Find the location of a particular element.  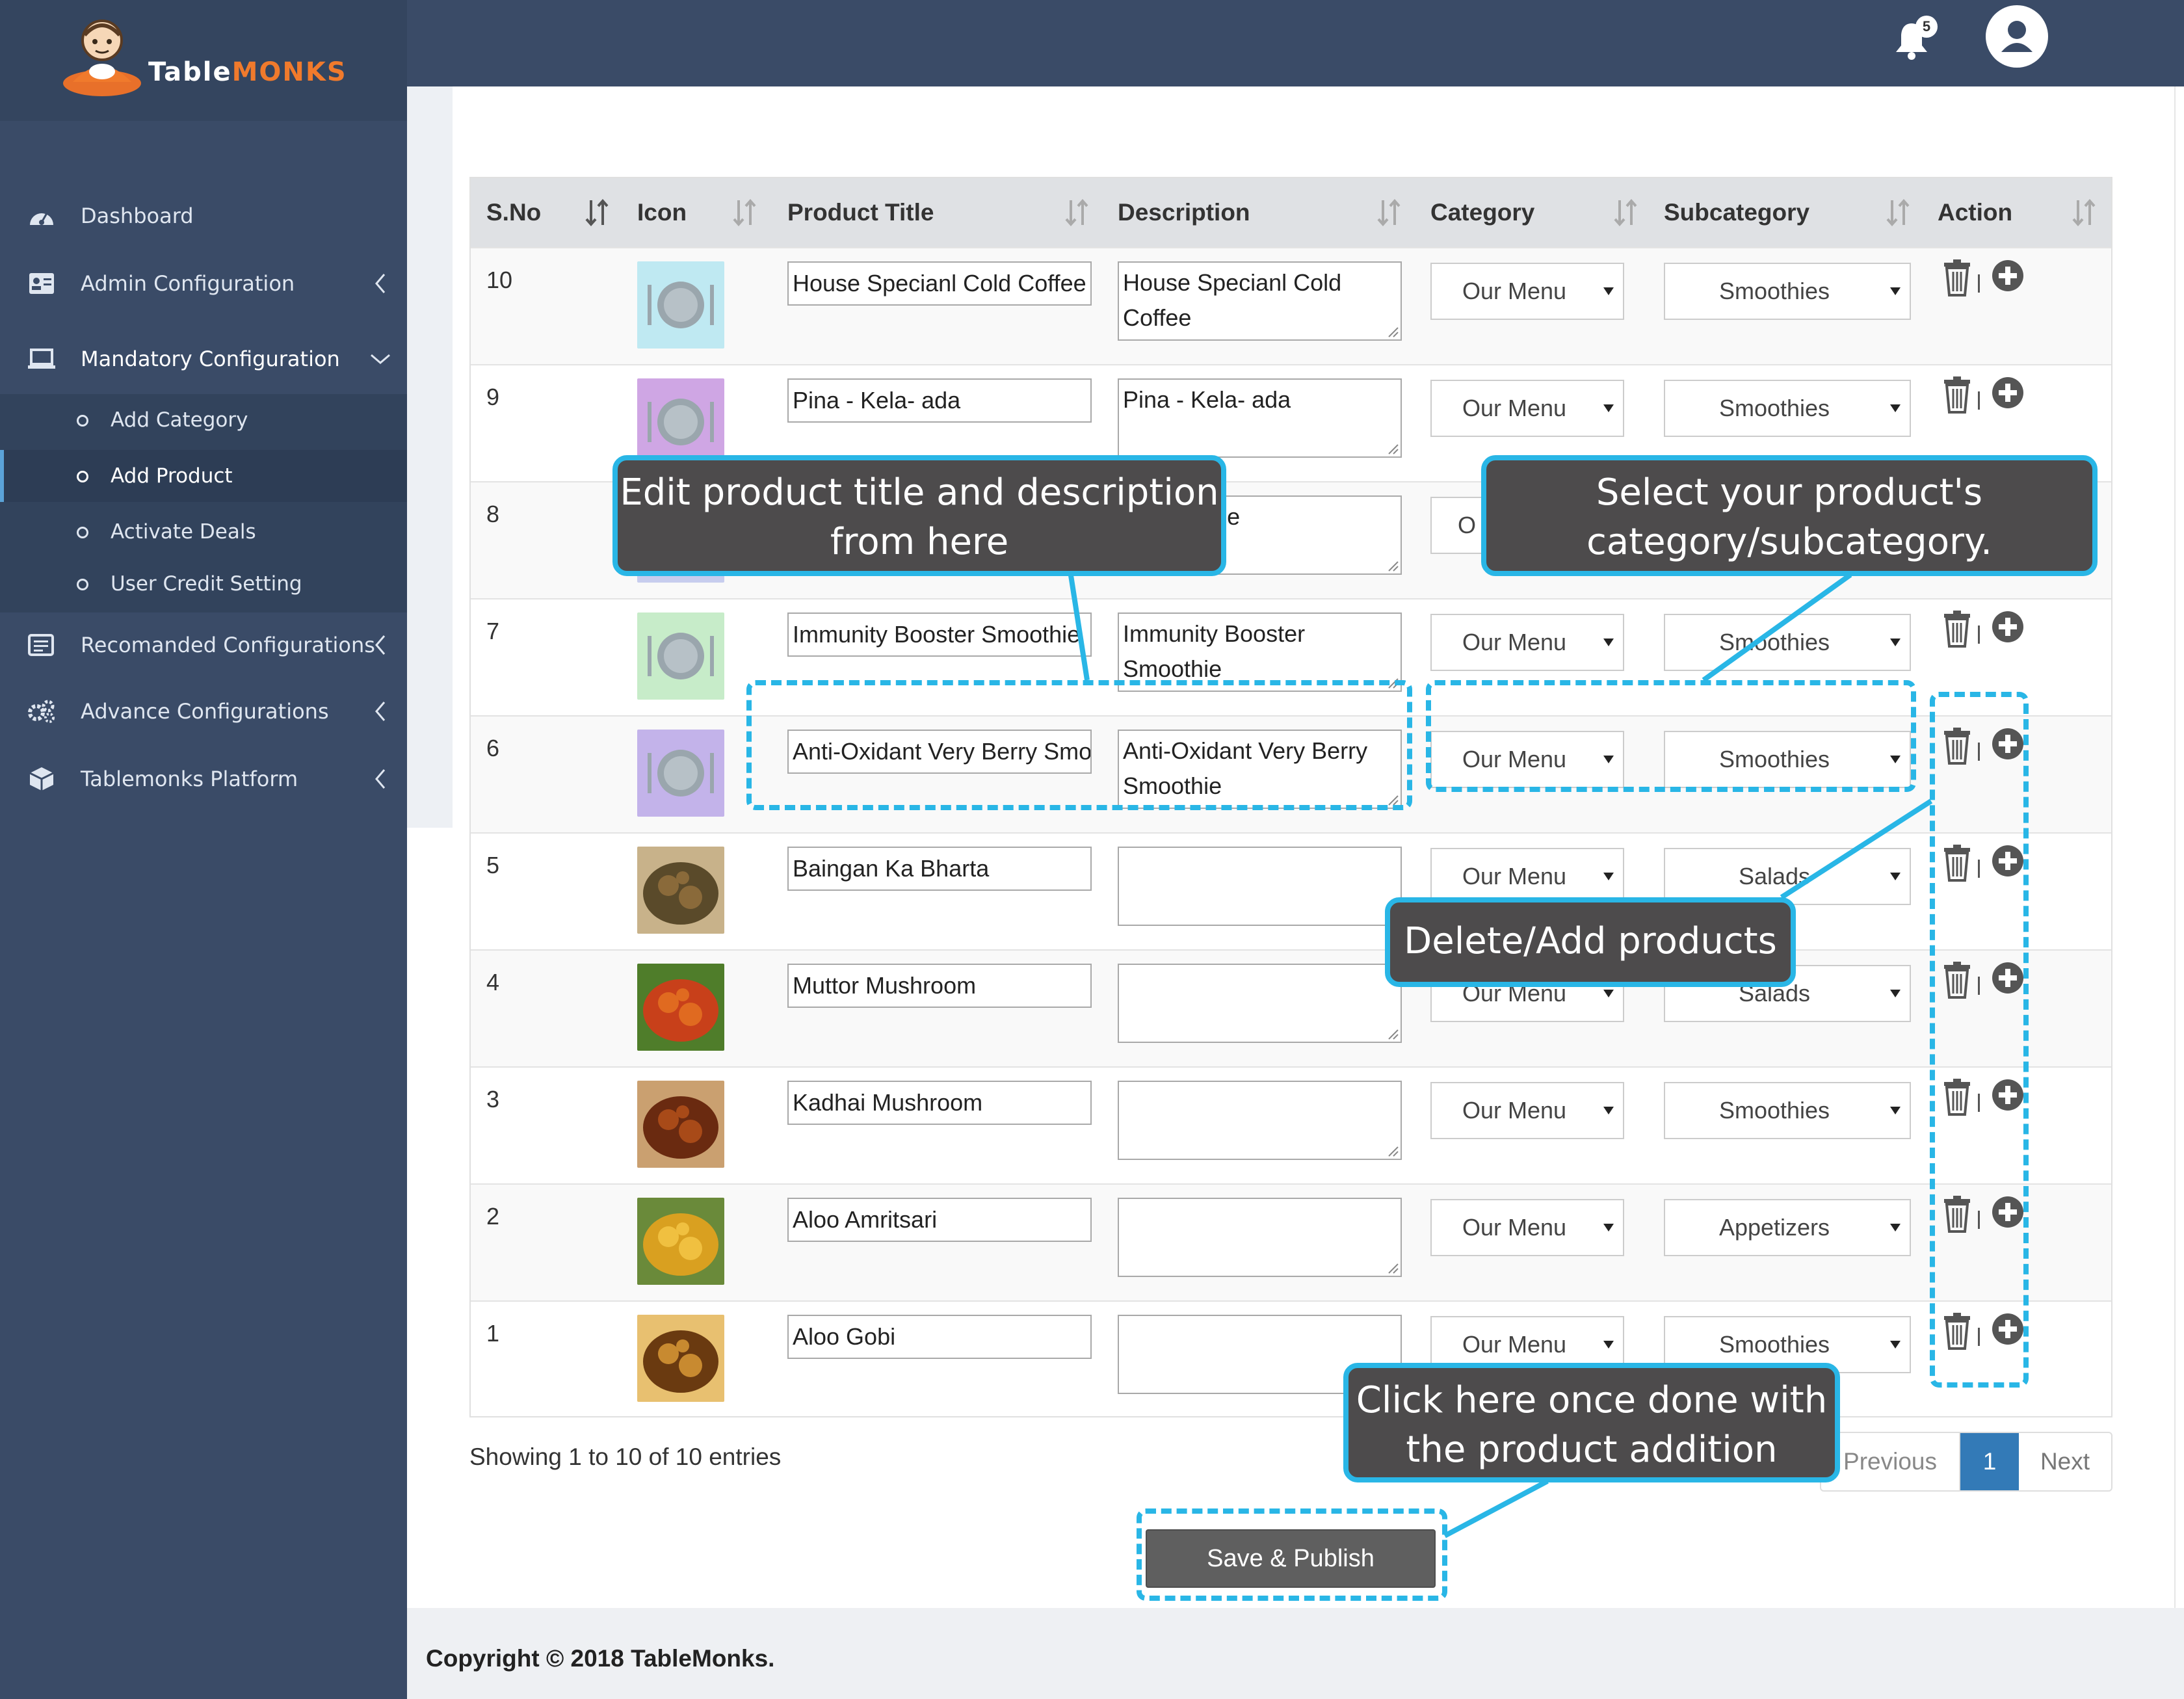

submenu-item-add-product: Add Product is located at coordinates (204, 476).